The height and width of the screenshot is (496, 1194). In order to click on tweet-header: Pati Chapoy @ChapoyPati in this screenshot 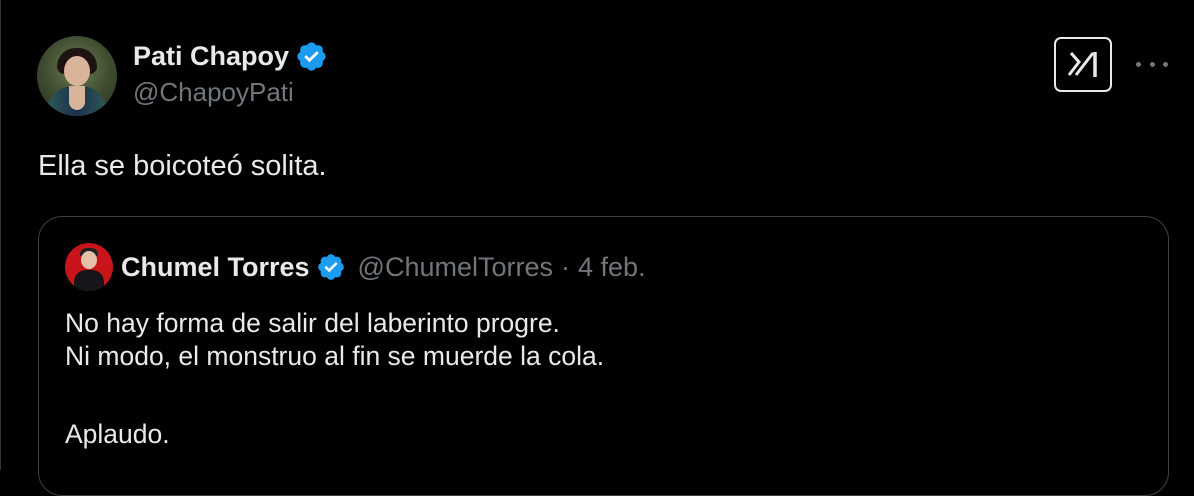, I will do `click(182, 76)`.